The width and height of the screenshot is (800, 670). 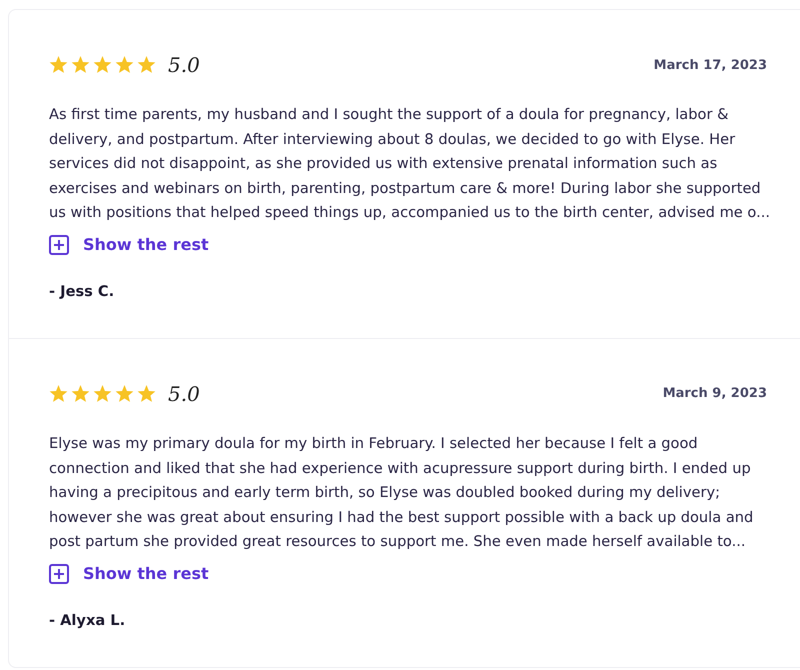 I want to click on review-date: March 9, 2023, so click(x=714, y=394).